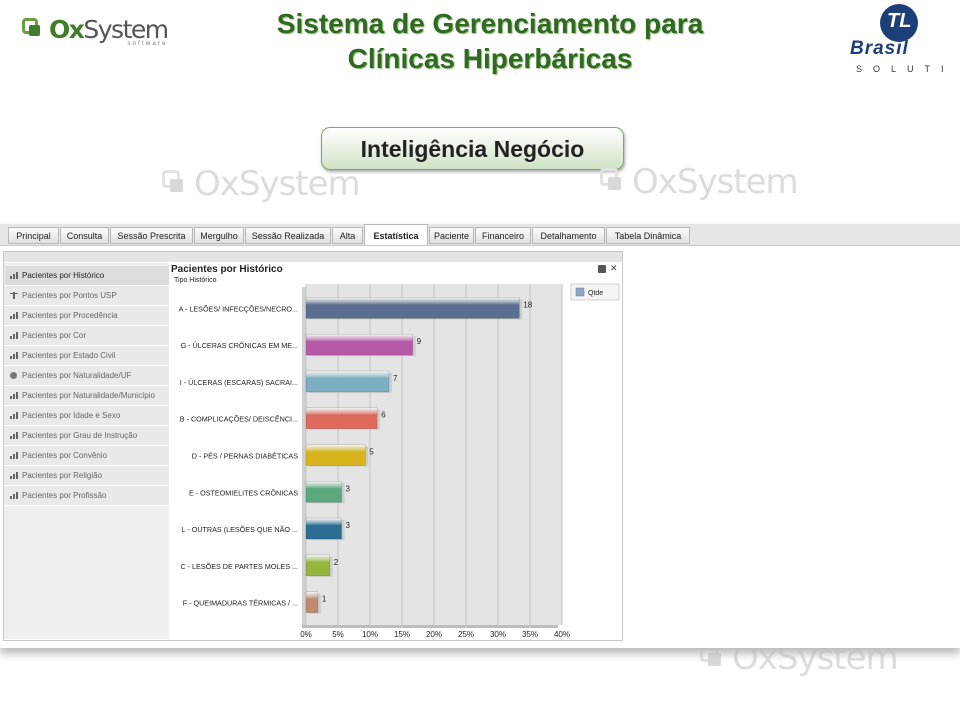 This screenshot has width=960, height=720. What do you see at coordinates (472, 148) in the screenshot?
I see `section-title: Inteligência Negócio` at bounding box center [472, 148].